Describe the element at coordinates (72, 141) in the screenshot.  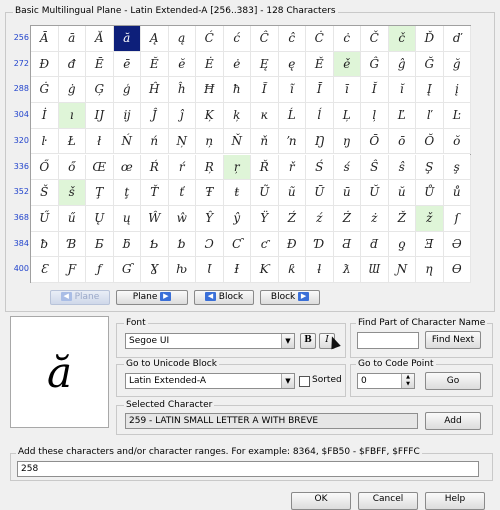
I see `char-cell: Ł` at that location.